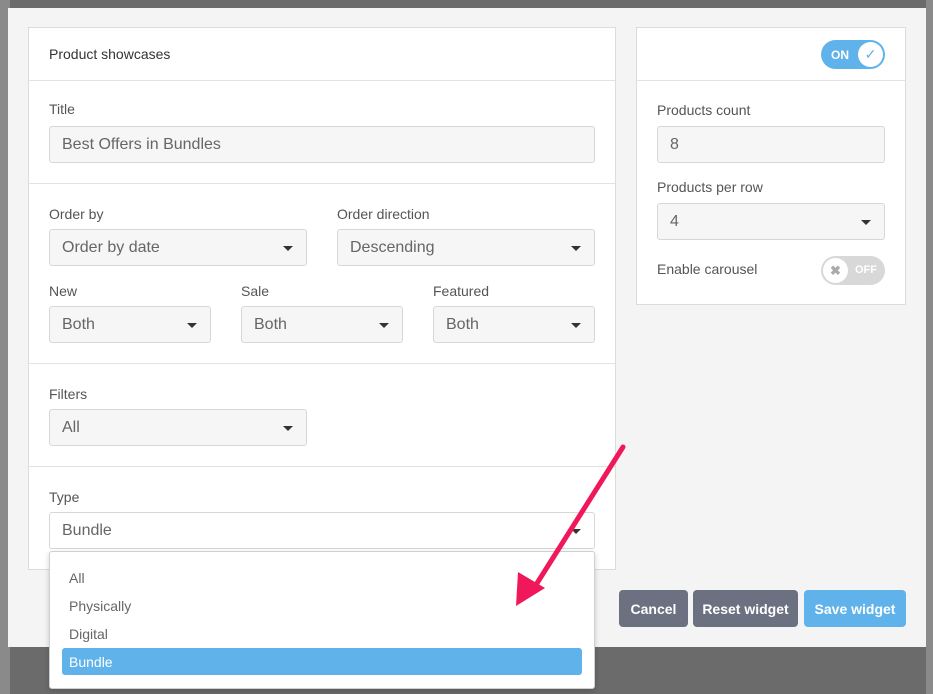 This screenshot has width=933, height=694. Describe the element at coordinates (178, 427) in the screenshot. I see `filters-select: All` at that location.